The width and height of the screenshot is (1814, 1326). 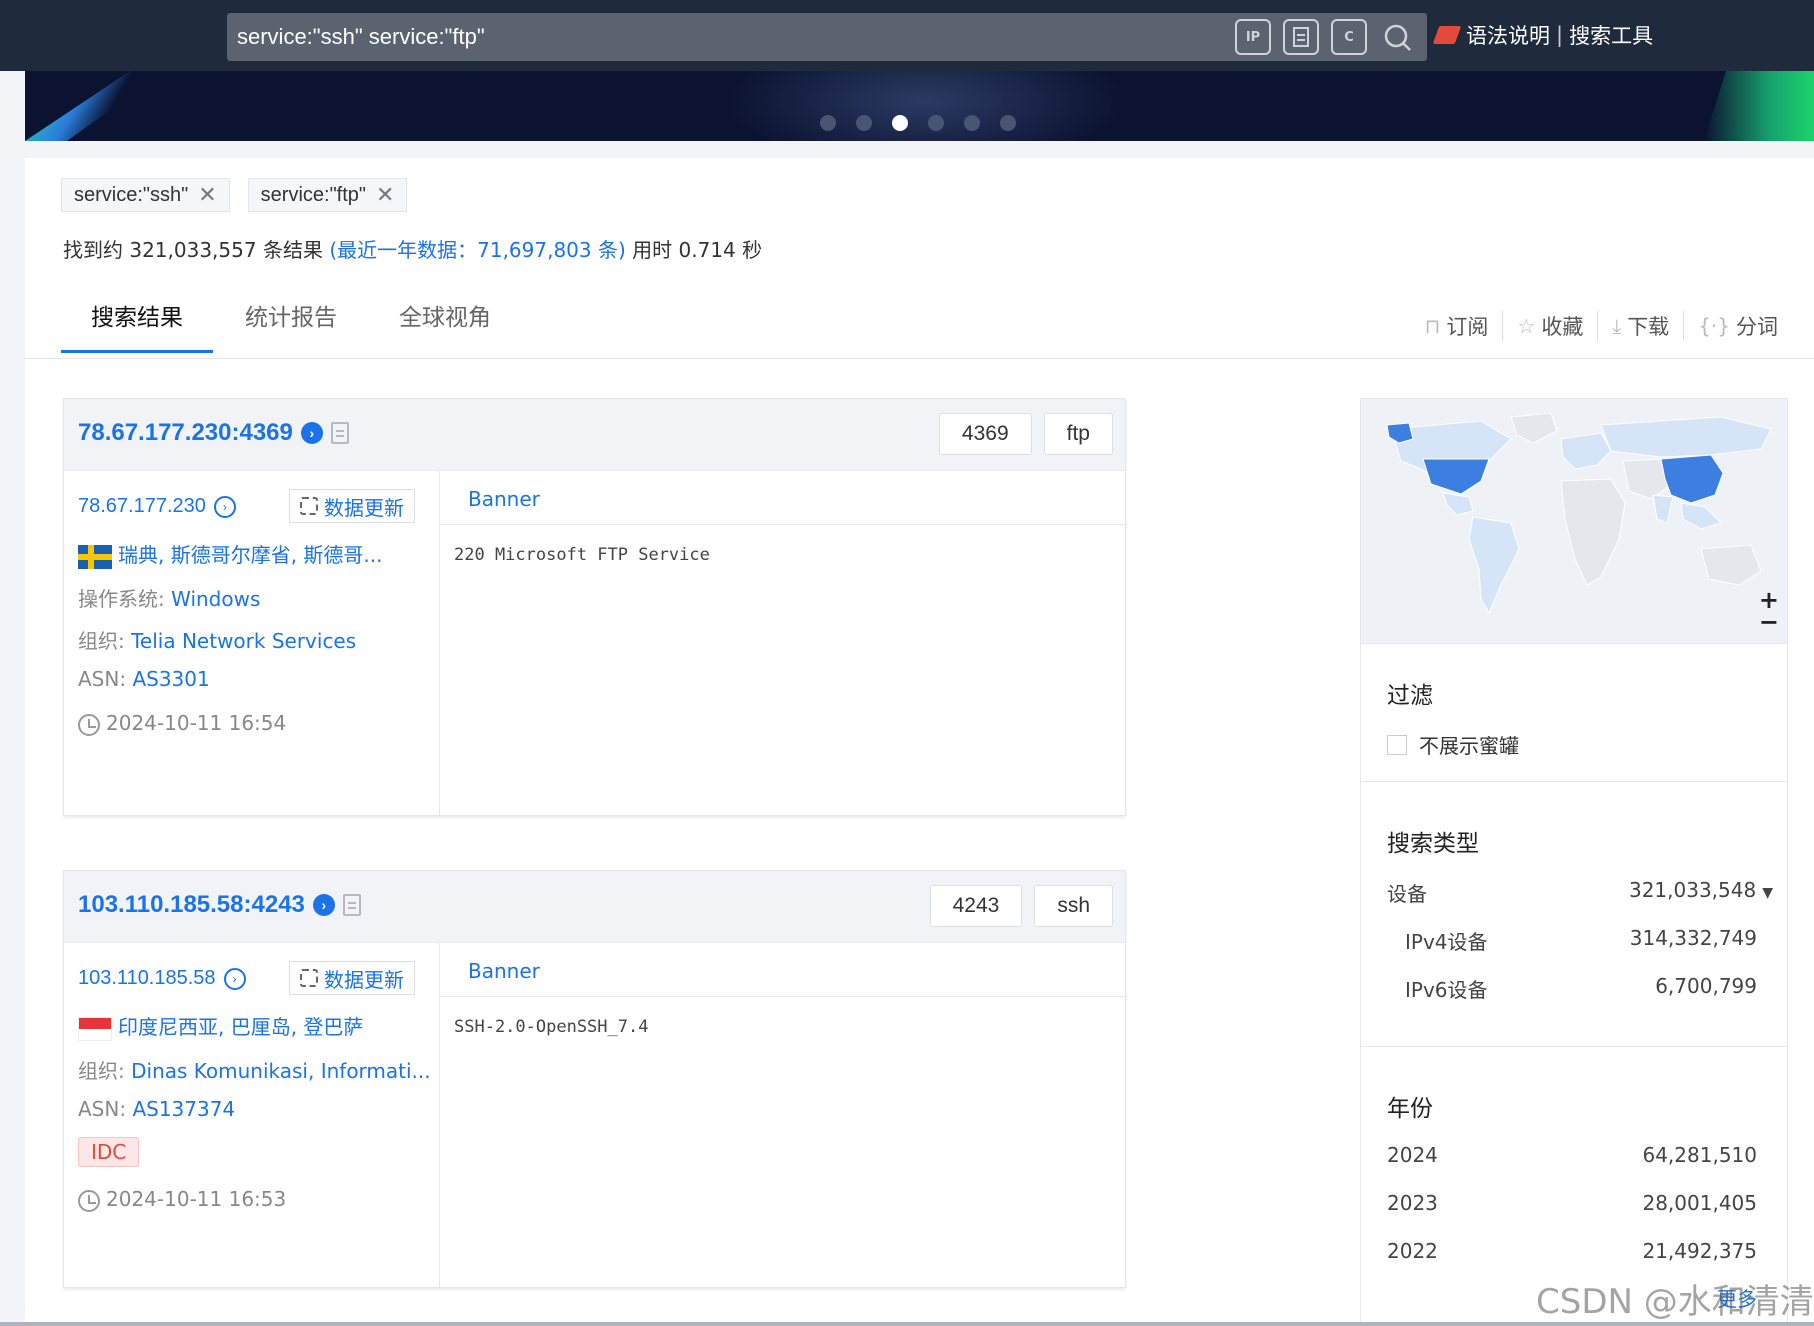 What do you see at coordinates (1693, 938) in the screenshot?
I see `type-count: 314,332,749` at bounding box center [1693, 938].